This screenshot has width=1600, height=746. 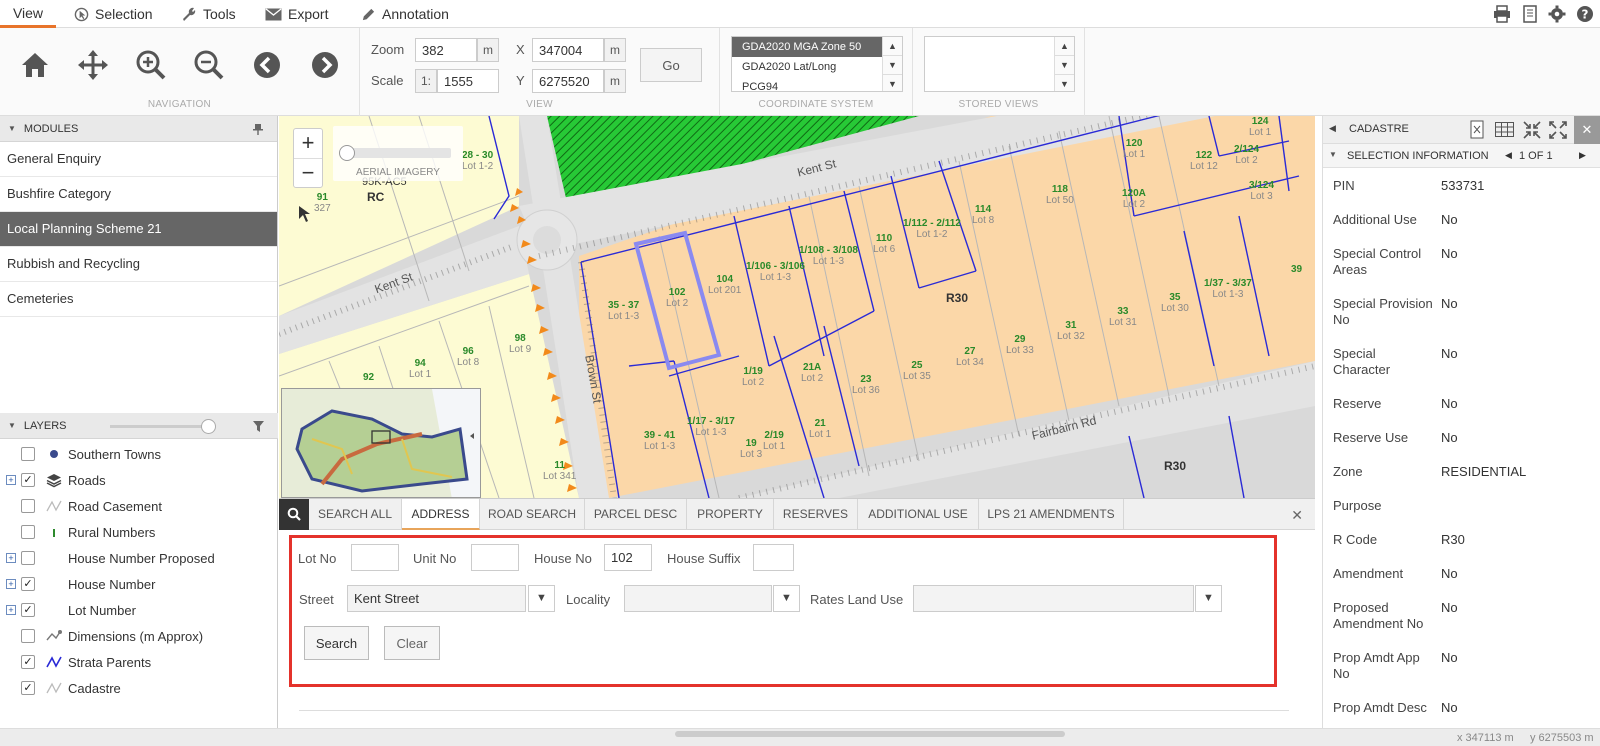 What do you see at coordinates (375, 557) in the screenshot?
I see `lot-no-input` at bounding box center [375, 557].